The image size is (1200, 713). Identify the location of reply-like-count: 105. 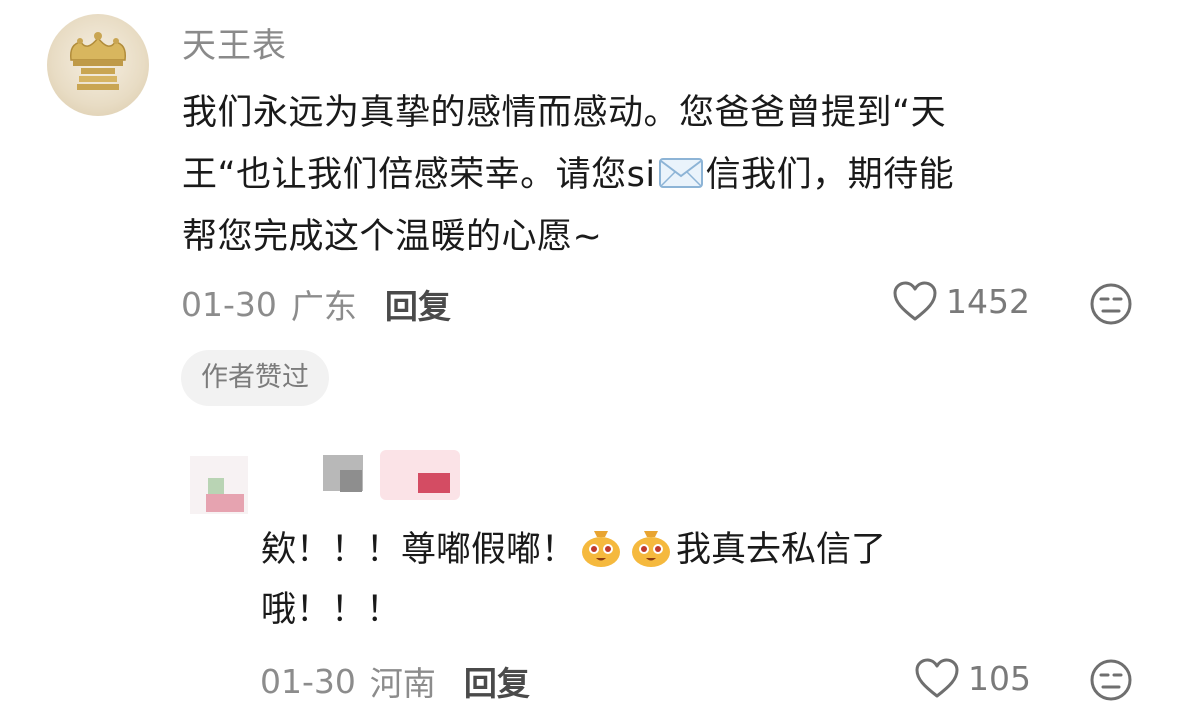
(999, 678).